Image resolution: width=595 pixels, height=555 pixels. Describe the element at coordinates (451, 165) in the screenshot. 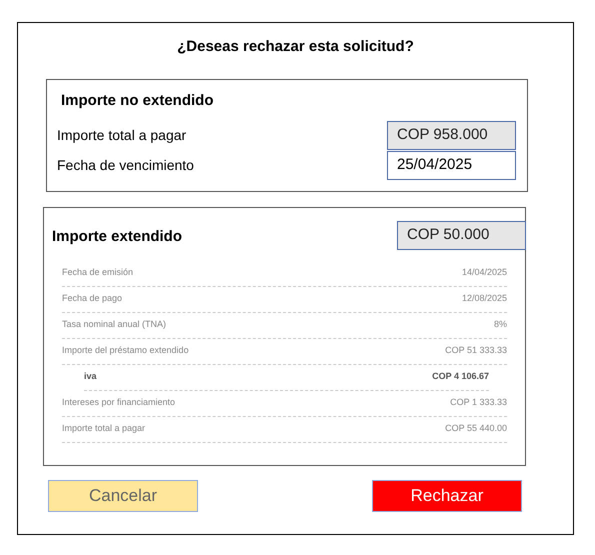

I see `date-field: 25/04/2025` at that location.